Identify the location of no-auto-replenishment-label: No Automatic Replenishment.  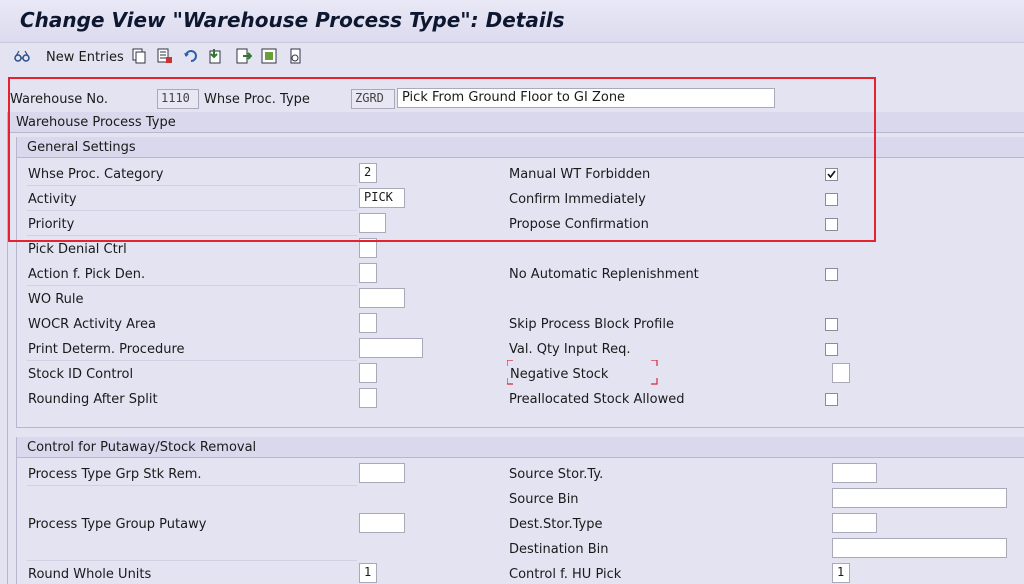
(604, 274).